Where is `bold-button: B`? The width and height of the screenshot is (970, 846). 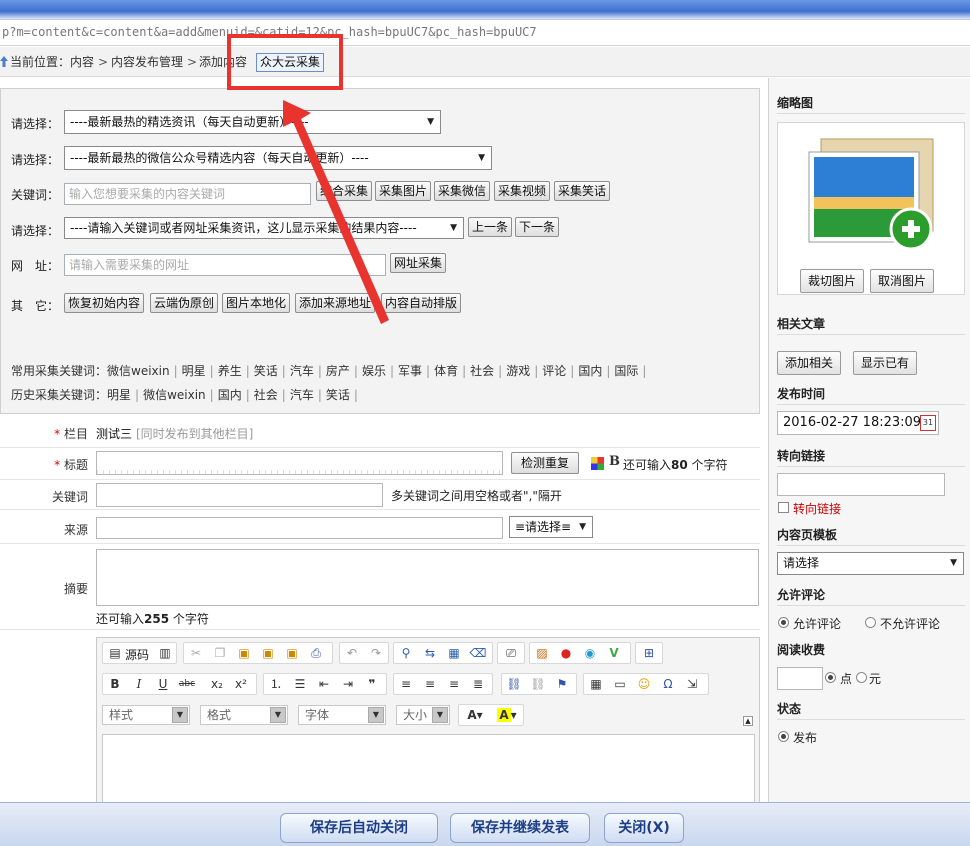
bold-button: B is located at coordinates (115, 684).